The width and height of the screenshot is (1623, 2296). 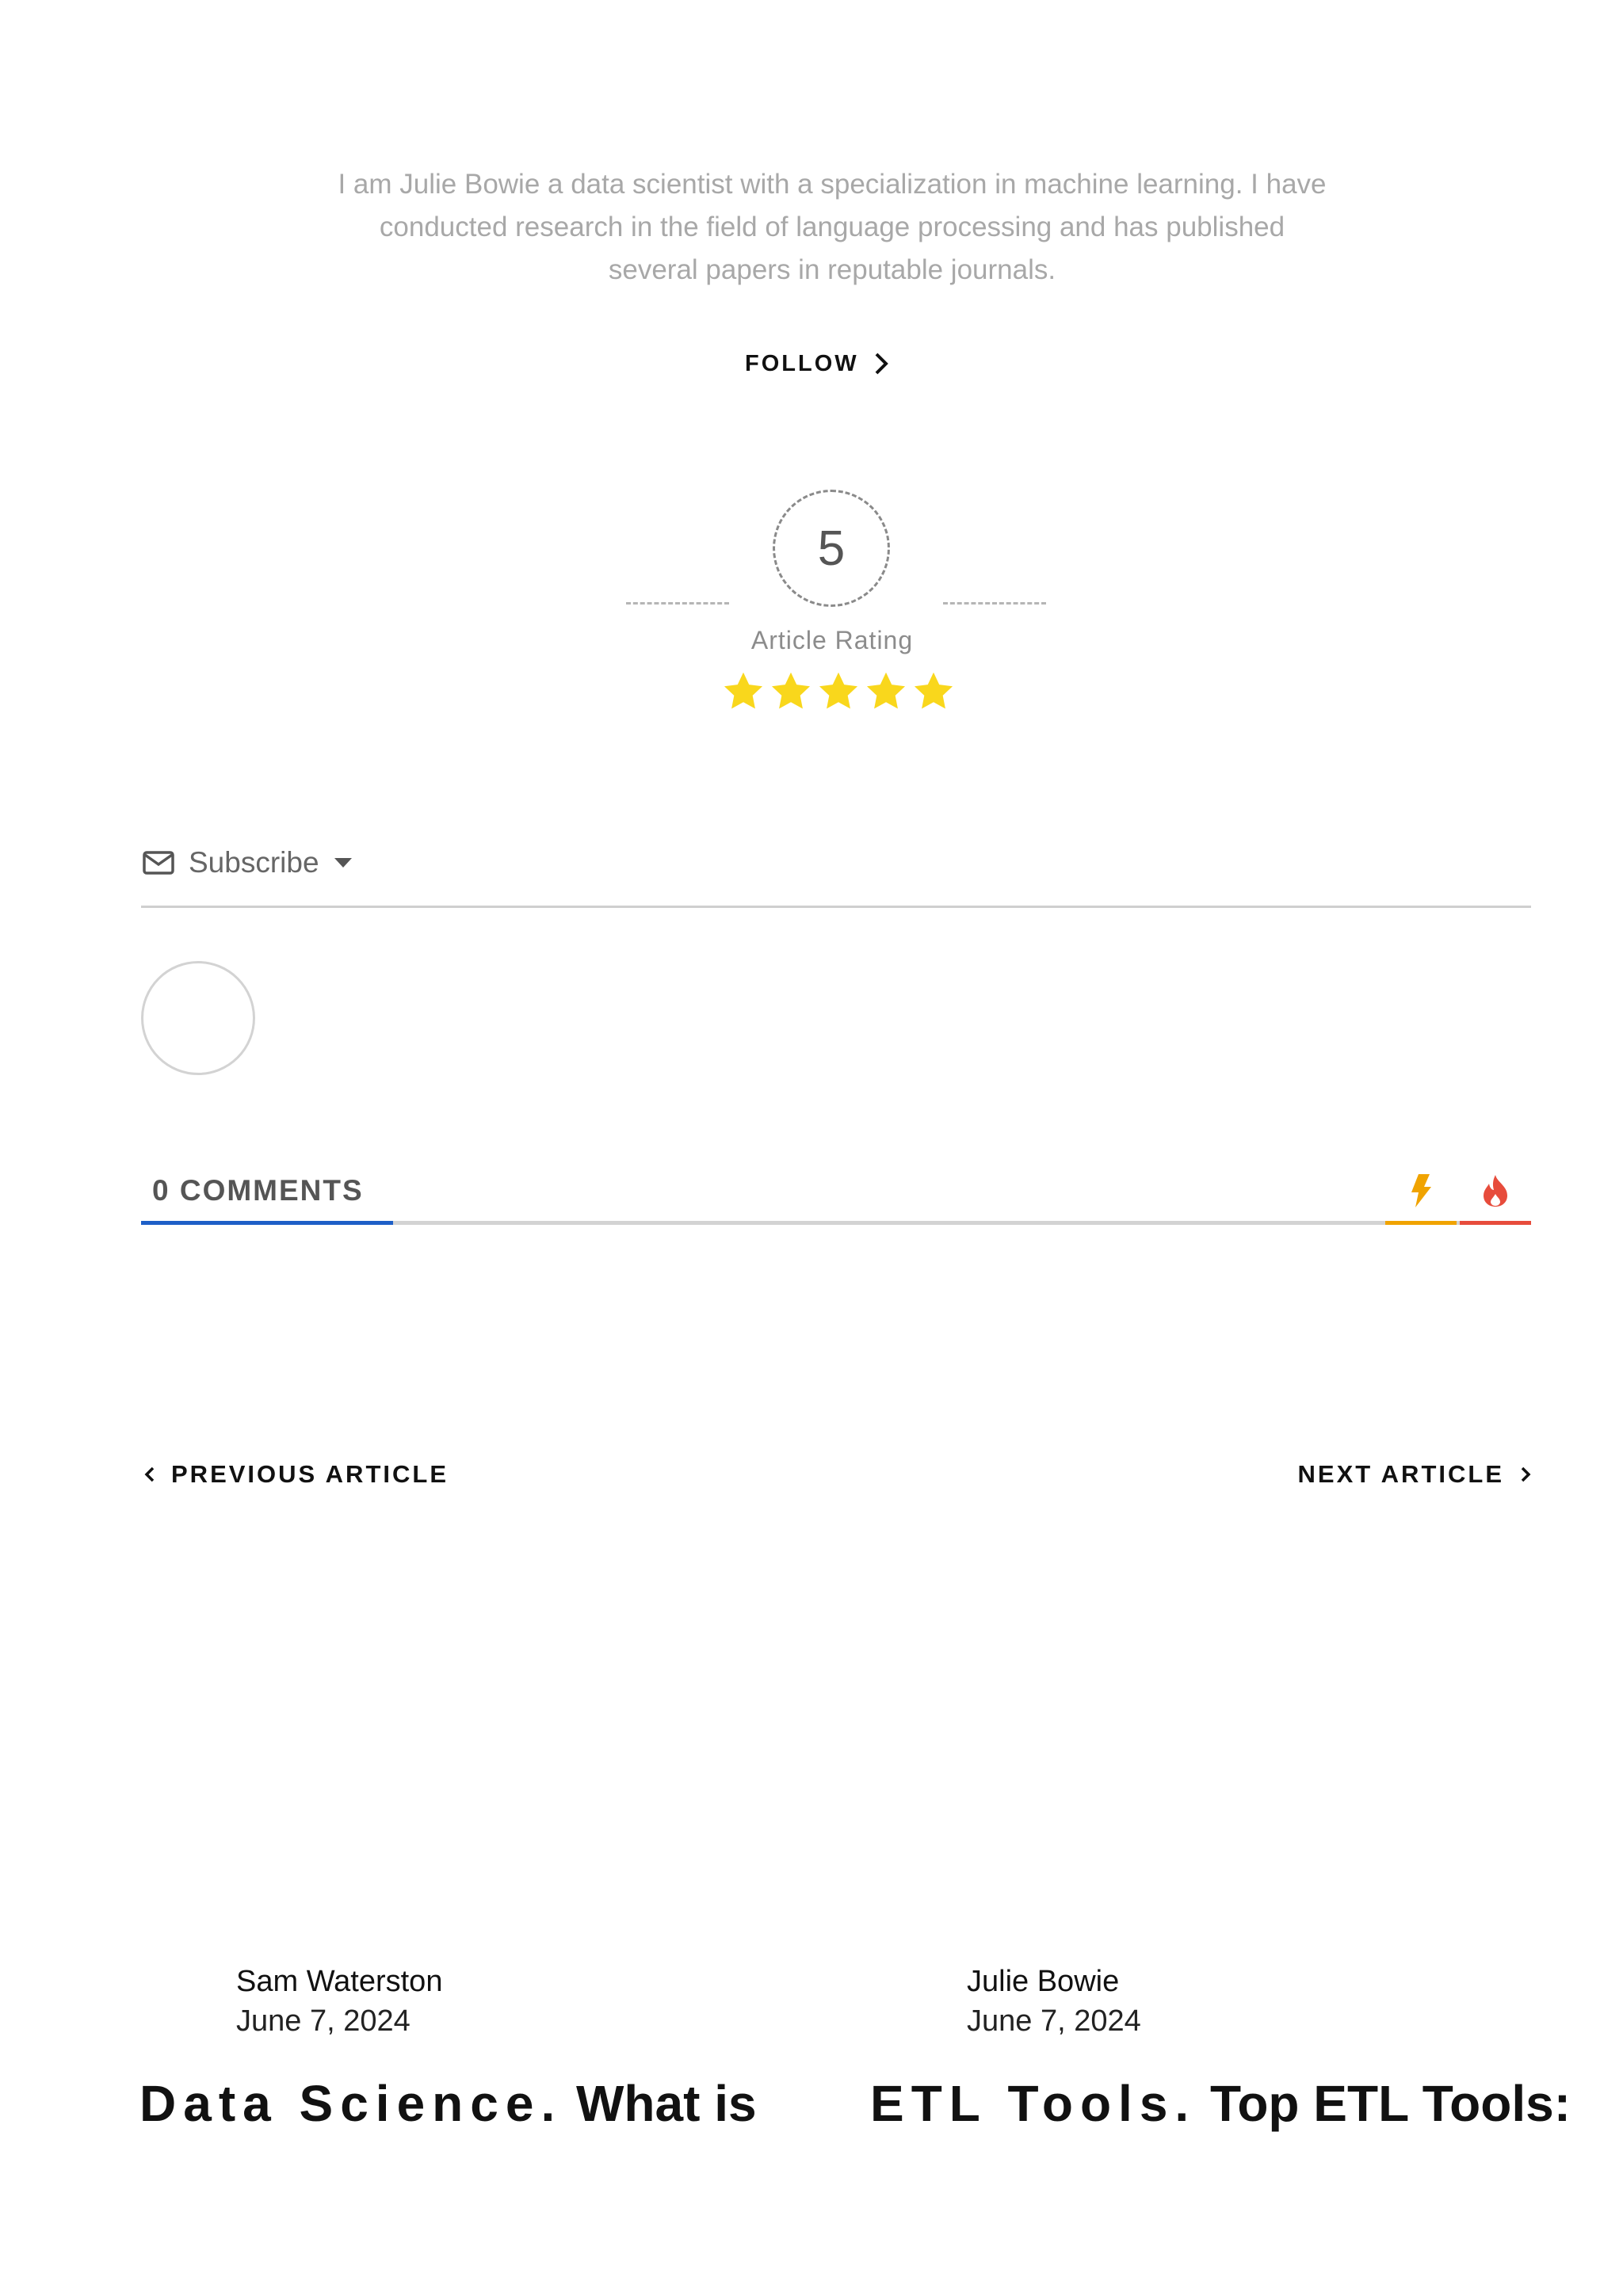 I want to click on follow-label: FOLLOW, so click(x=802, y=363).